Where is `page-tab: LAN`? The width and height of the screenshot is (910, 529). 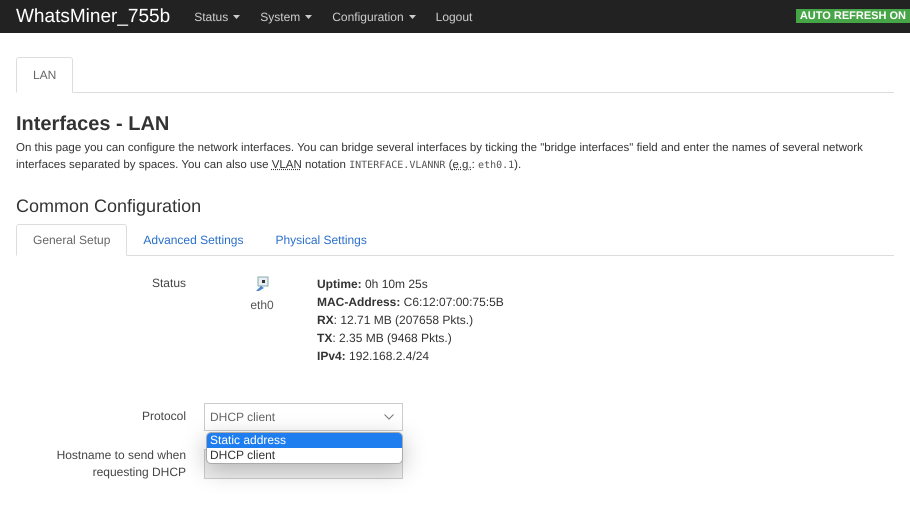
page-tab: LAN is located at coordinates (45, 75).